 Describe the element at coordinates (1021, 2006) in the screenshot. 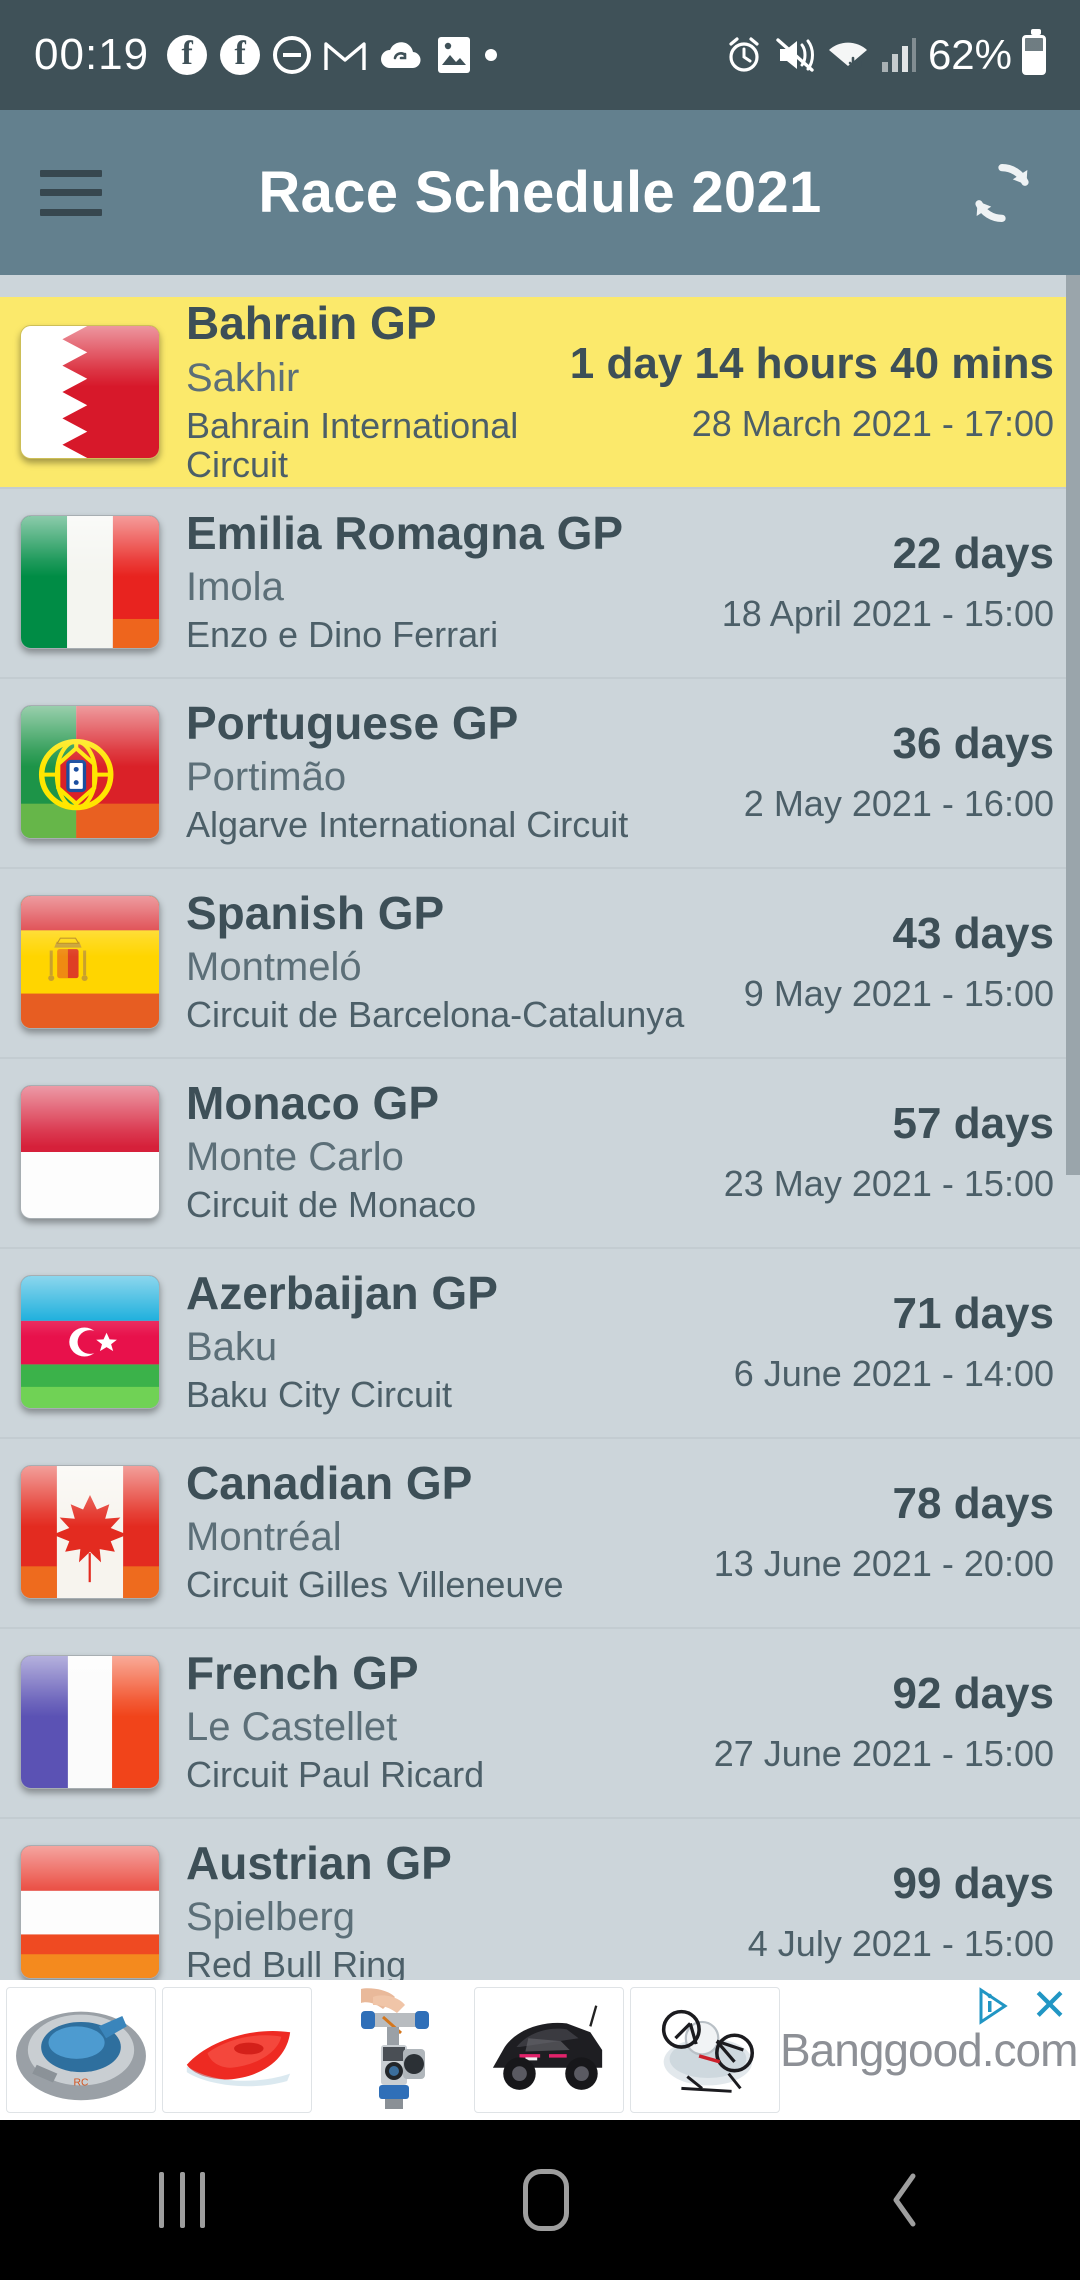

I see `ad-controls: ✕` at that location.